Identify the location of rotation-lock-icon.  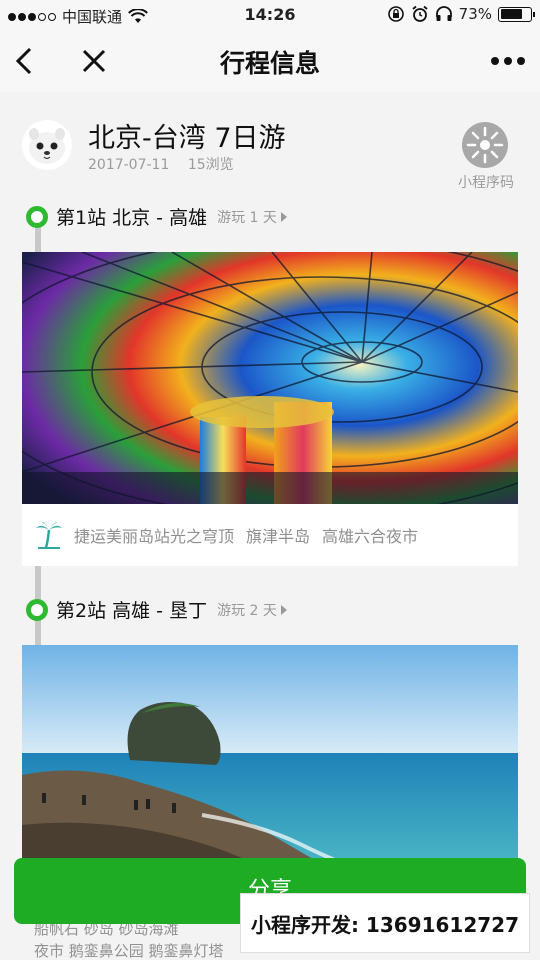
(395, 14).